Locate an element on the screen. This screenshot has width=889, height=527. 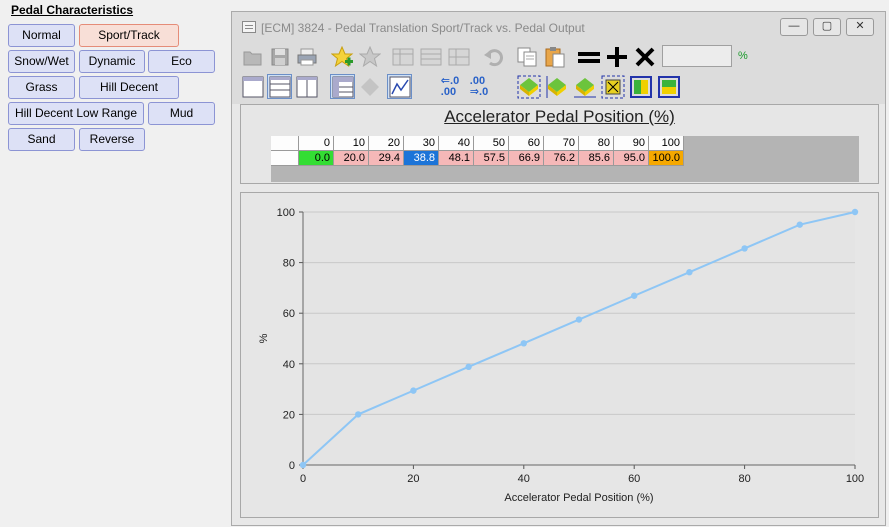
color-v-icon is located at coordinates (668, 86).